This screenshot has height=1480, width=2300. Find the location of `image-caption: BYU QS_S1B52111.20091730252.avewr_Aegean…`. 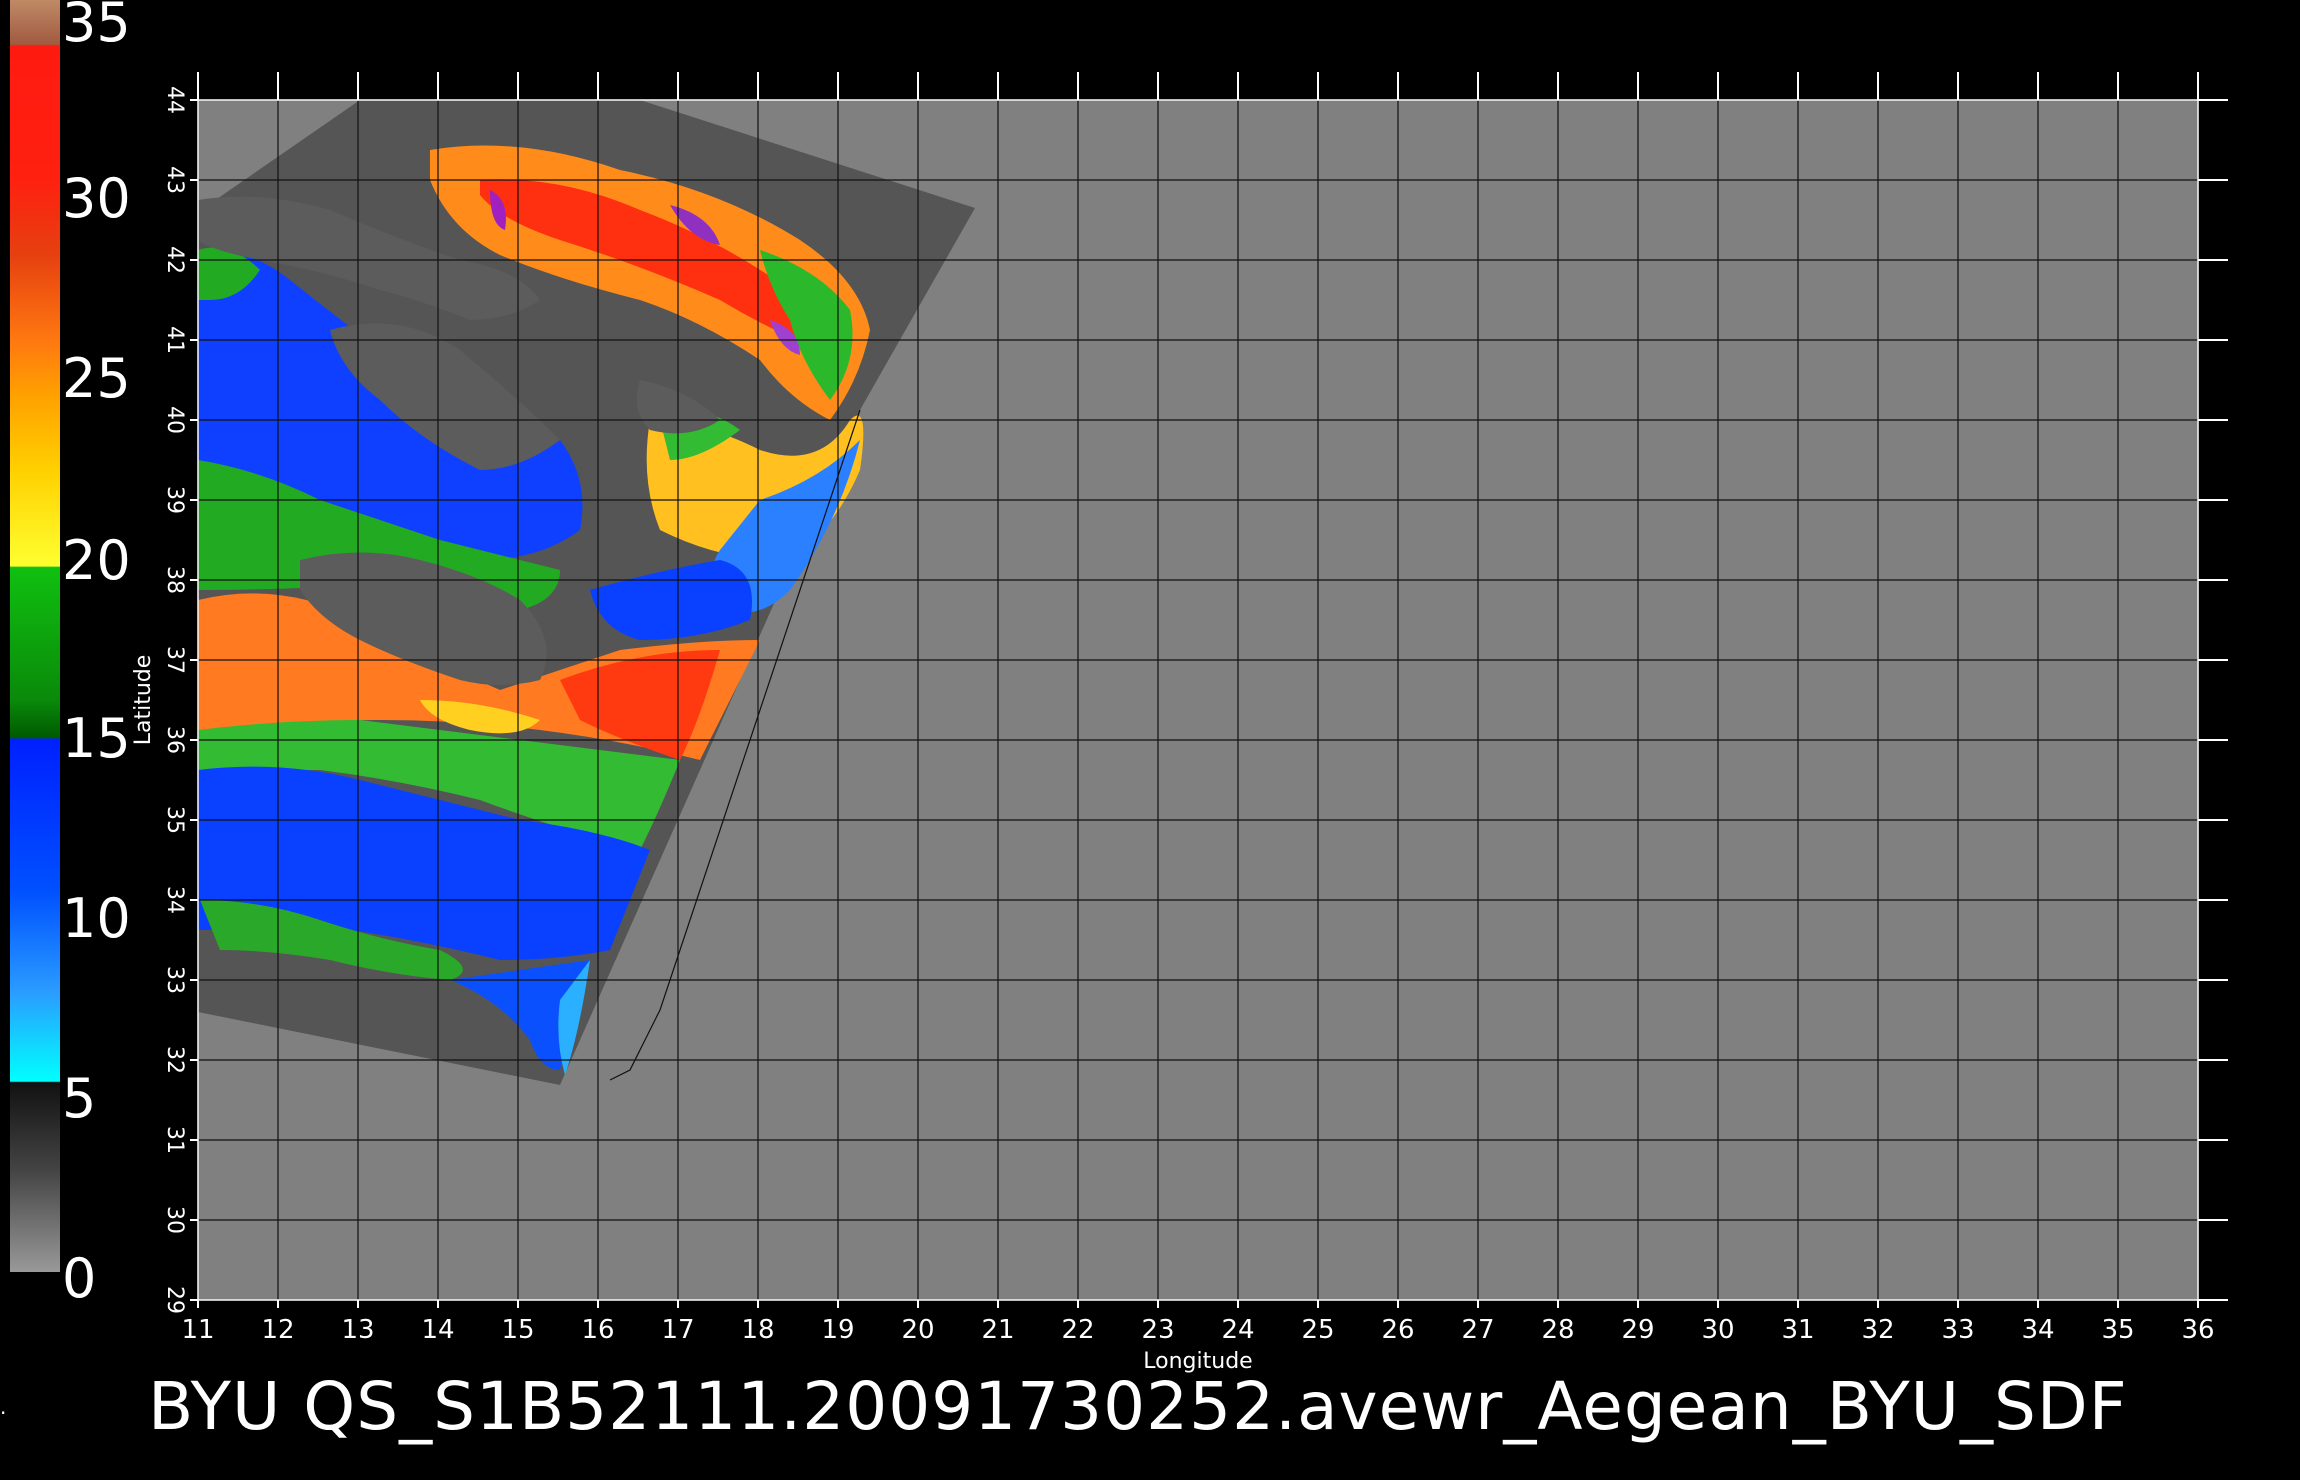

image-caption: BYU QS_S1B52111.20091730252.avewr_Aegean… is located at coordinates (1138, 1406).